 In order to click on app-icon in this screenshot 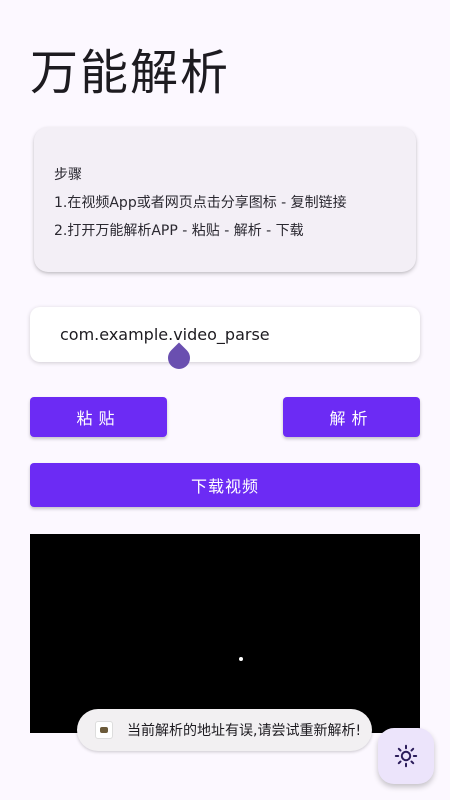, I will do `click(104, 730)`.